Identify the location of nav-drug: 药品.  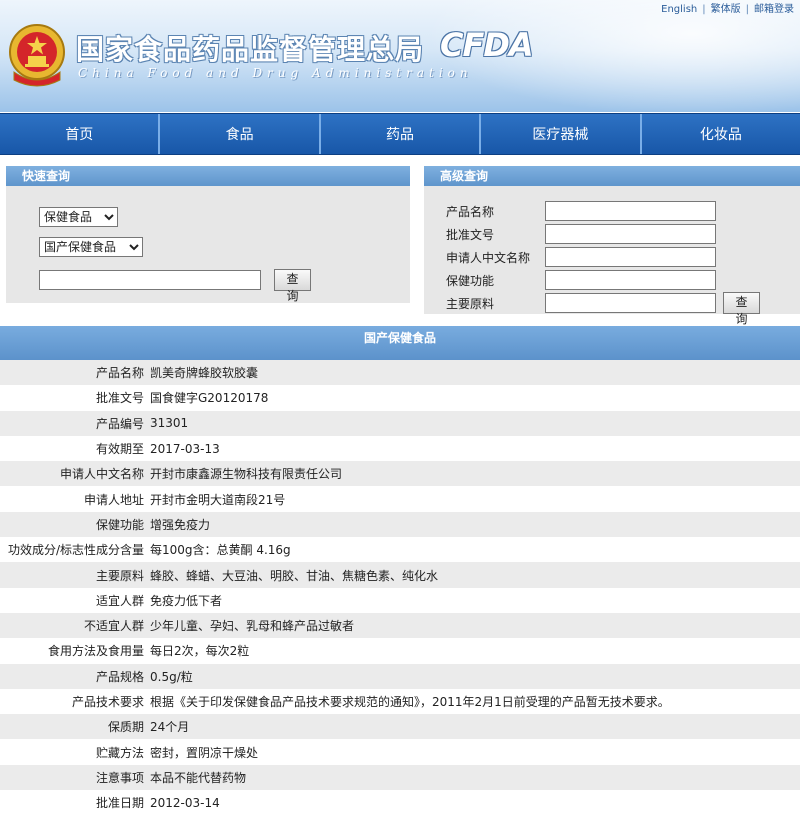
(401, 134).